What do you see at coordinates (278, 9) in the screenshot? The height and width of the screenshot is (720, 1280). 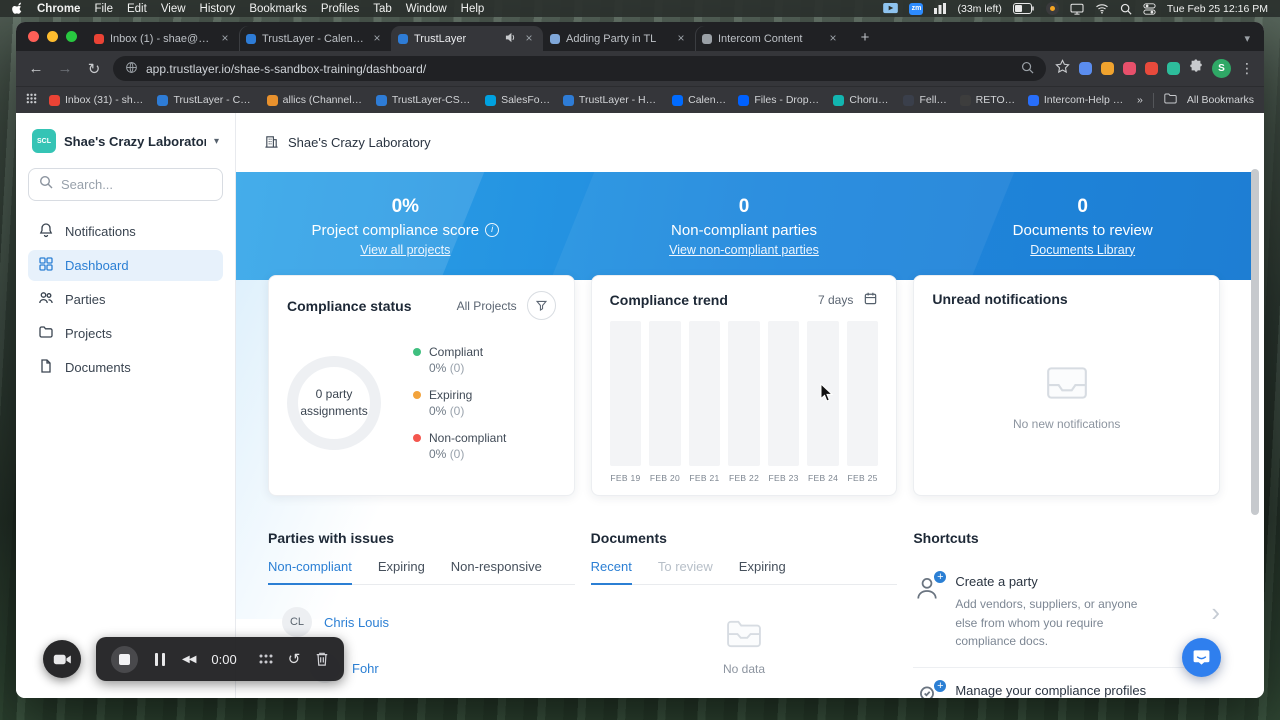 I see `menu-bookmarks: Bookmarks` at bounding box center [278, 9].